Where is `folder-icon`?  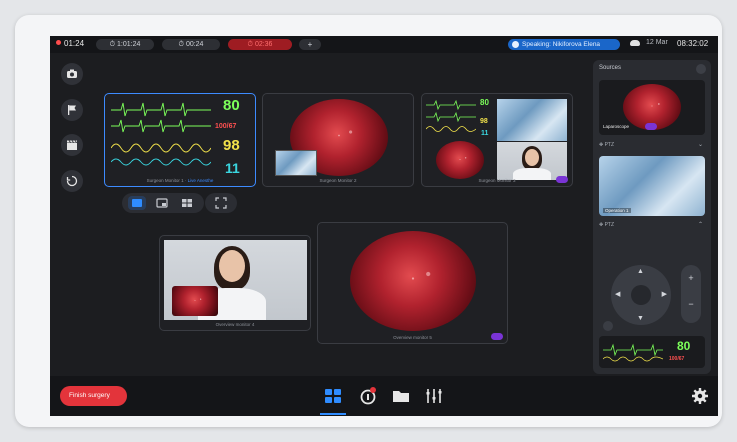 folder-icon is located at coordinates (401, 396).